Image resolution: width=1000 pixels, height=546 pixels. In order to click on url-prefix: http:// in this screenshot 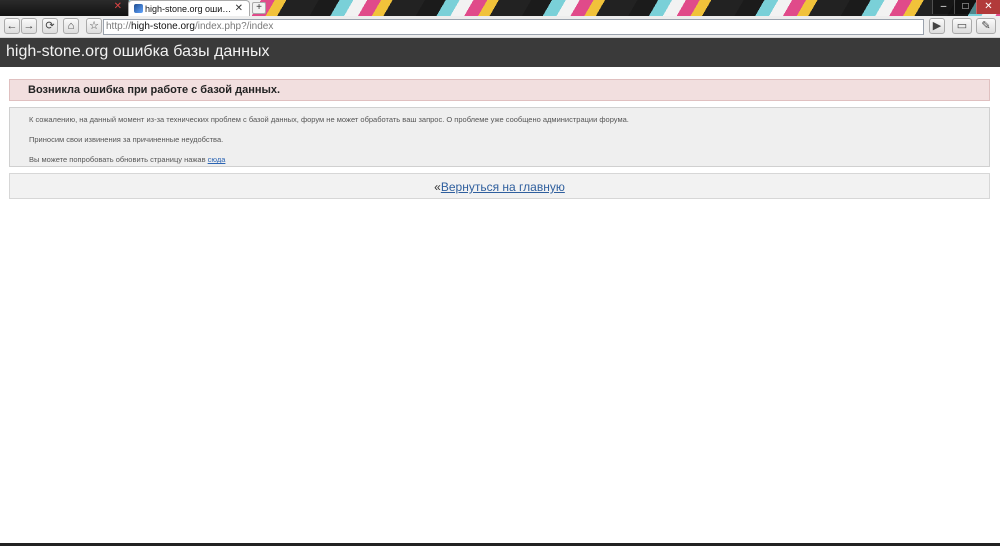, I will do `click(119, 26)`.